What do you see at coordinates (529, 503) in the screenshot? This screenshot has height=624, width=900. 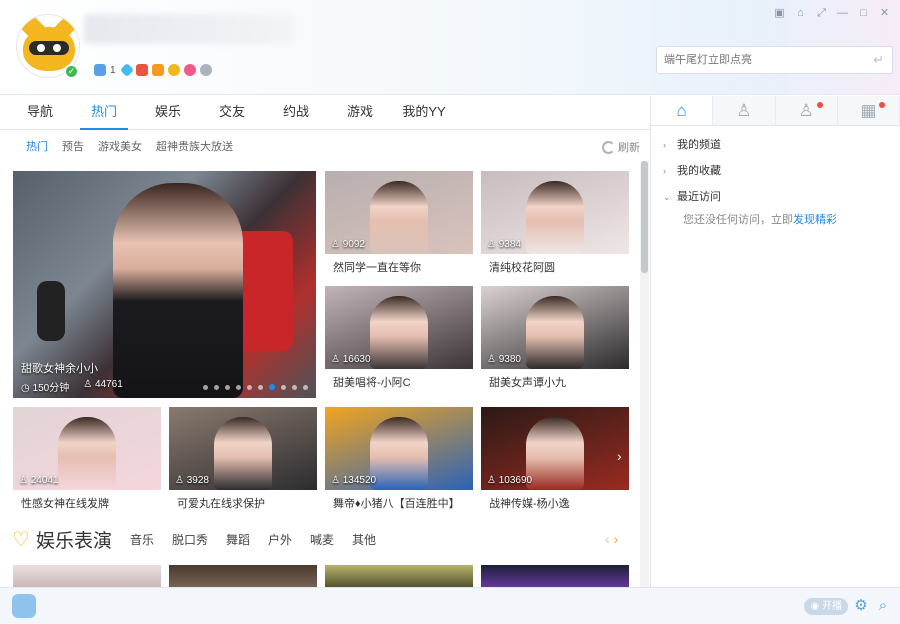 I see `stream-title: 战神传媒-杨小逸` at bounding box center [529, 503].